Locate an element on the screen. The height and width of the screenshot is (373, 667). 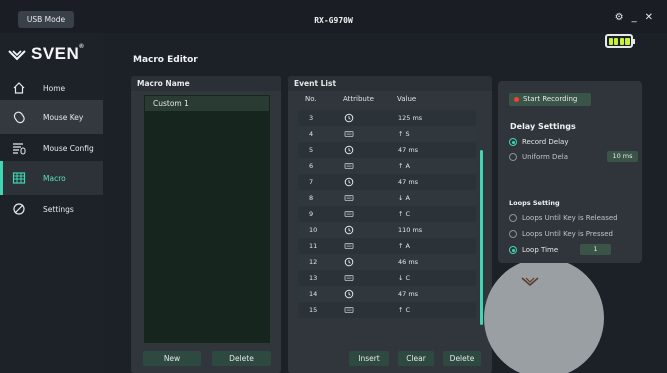
event-value: ↓ C is located at coordinates (404, 278).